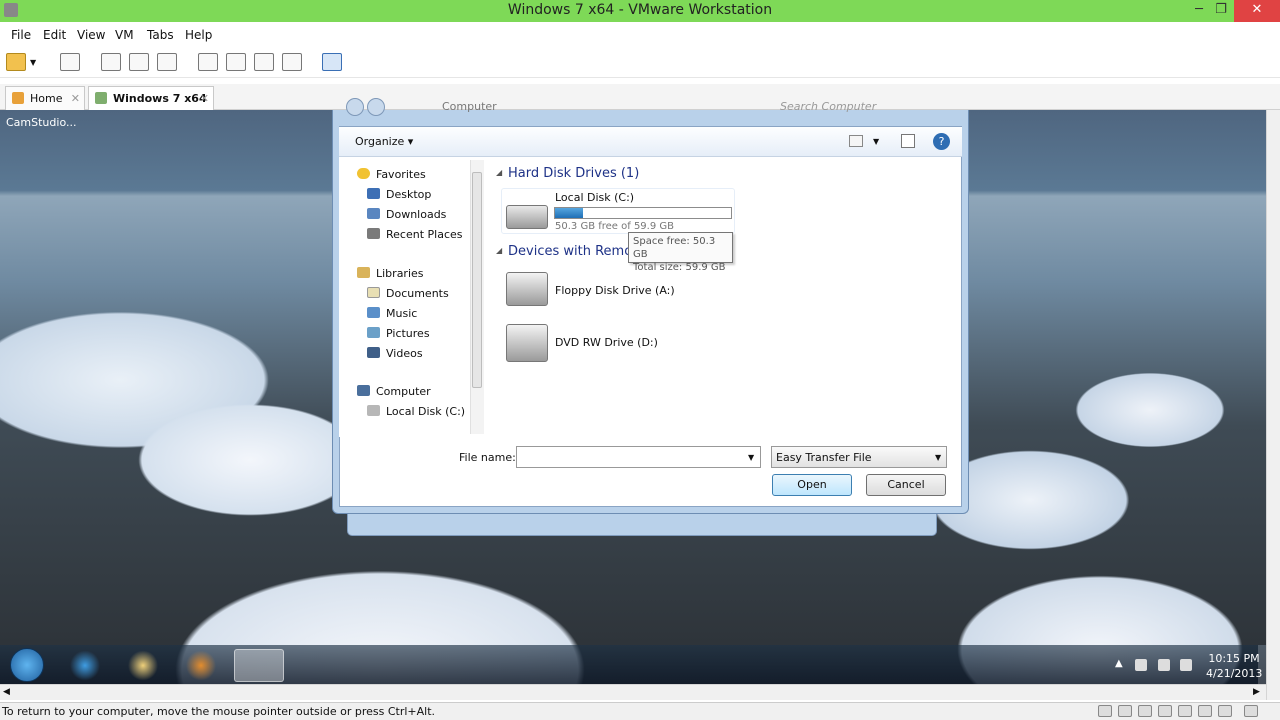 The height and width of the screenshot is (720, 1280). Describe the element at coordinates (1262, 665) in the screenshot. I see `show-desktop-button` at that location.